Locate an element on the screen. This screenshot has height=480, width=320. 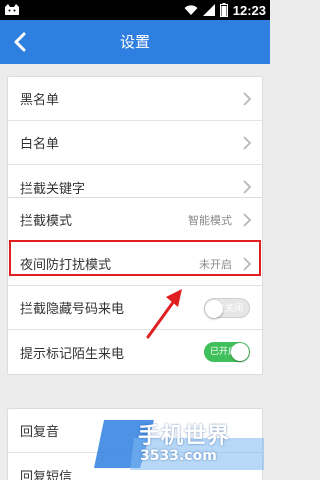
app-bar: 设置 is located at coordinates (135, 42).